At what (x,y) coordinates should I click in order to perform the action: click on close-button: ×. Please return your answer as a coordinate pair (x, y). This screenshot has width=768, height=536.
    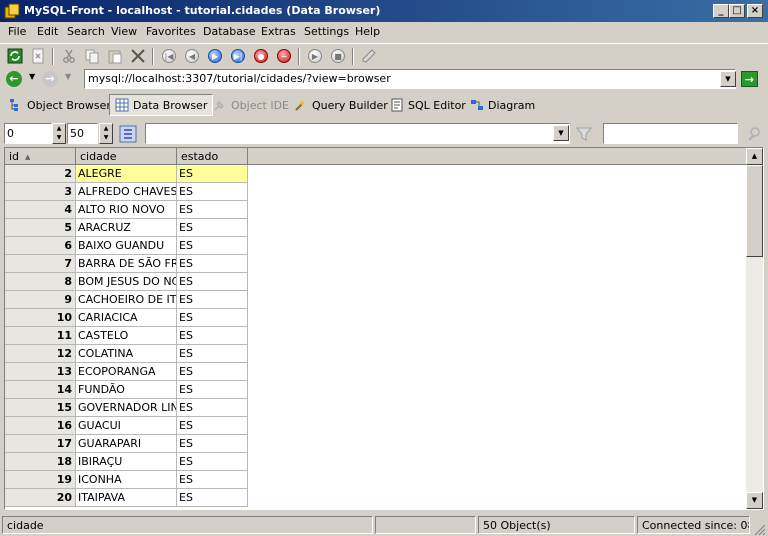
    Looking at the image, I should click on (755, 11).